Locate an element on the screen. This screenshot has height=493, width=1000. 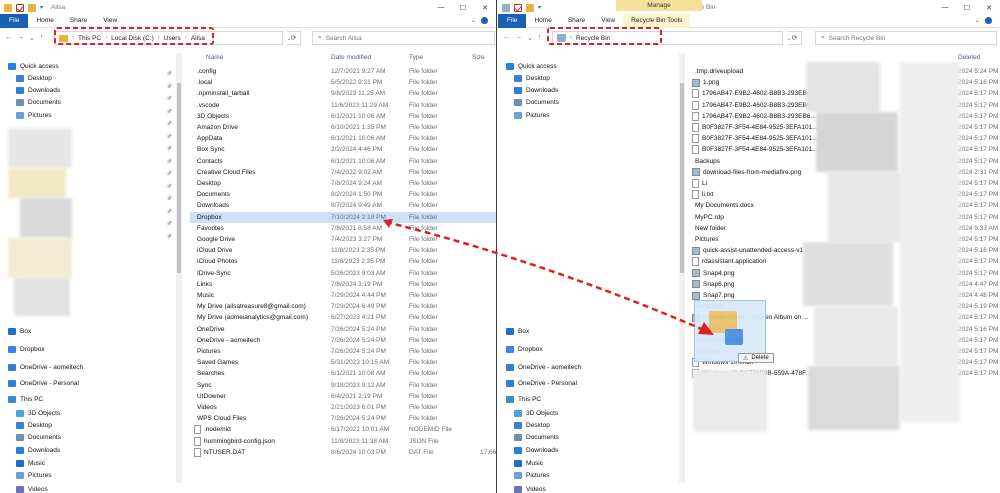
file-row: iCloud Drive 11/8/2023 2:35 PM File folder is located at coordinates (343, 250).